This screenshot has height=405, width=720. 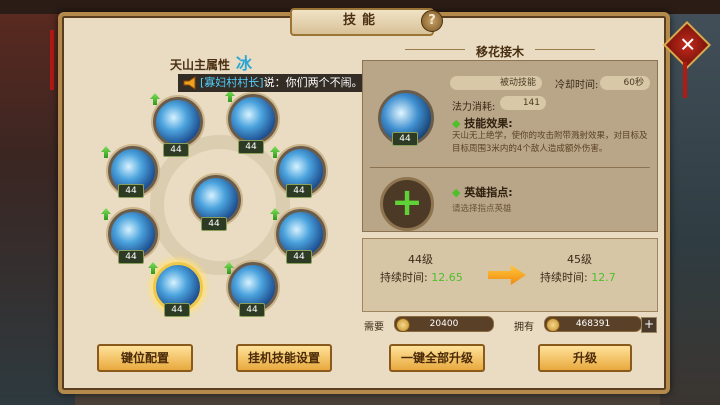 What do you see at coordinates (578, 277) in the screenshot?
I see `next-duration: 持续时间: 12.7` at bounding box center [578, 277].